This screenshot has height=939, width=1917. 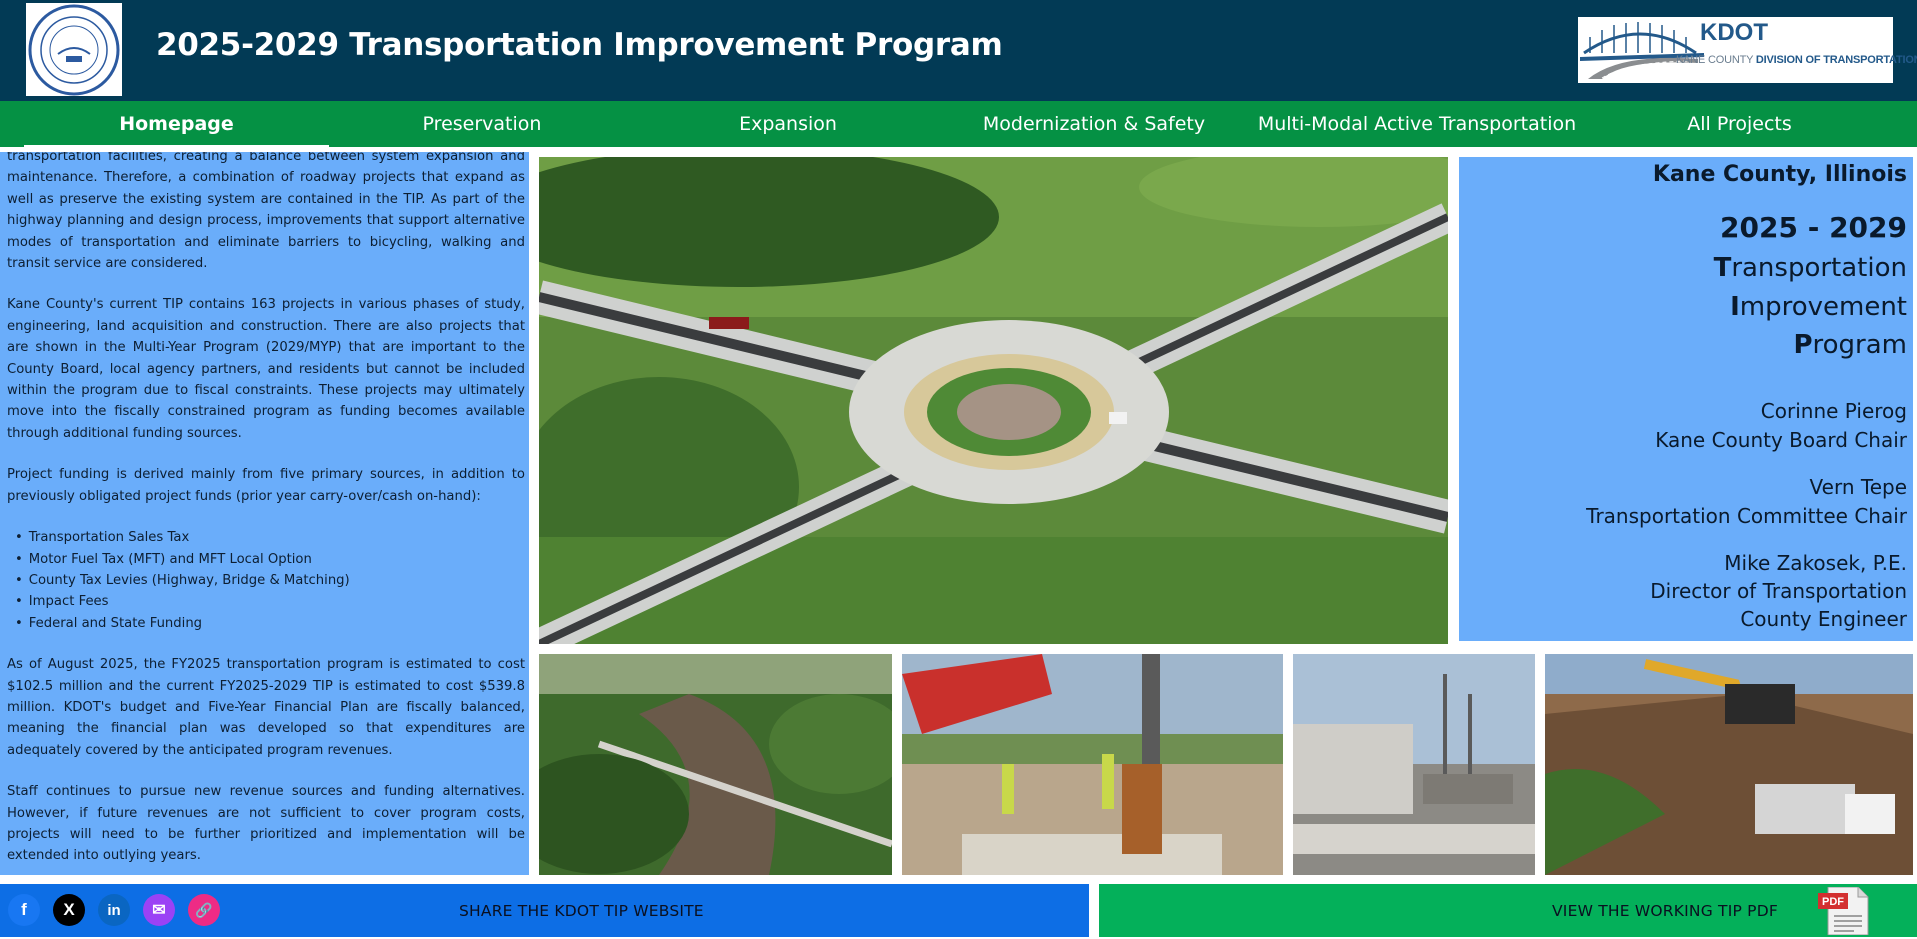 I want to click on official-title: Kane County Board Chair, so click(x=1781, y=440).